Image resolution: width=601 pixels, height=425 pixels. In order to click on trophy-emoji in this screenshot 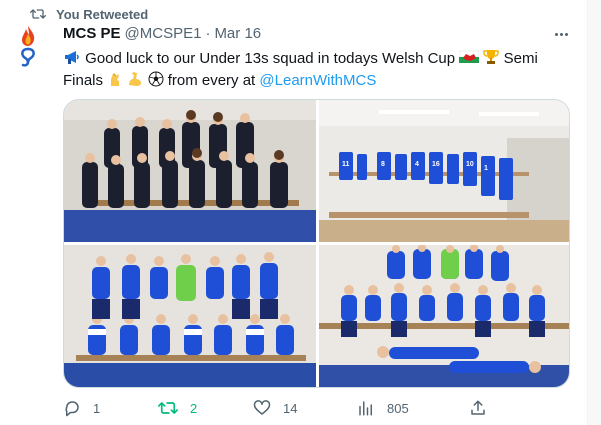, I will do `click(491, 57)`.